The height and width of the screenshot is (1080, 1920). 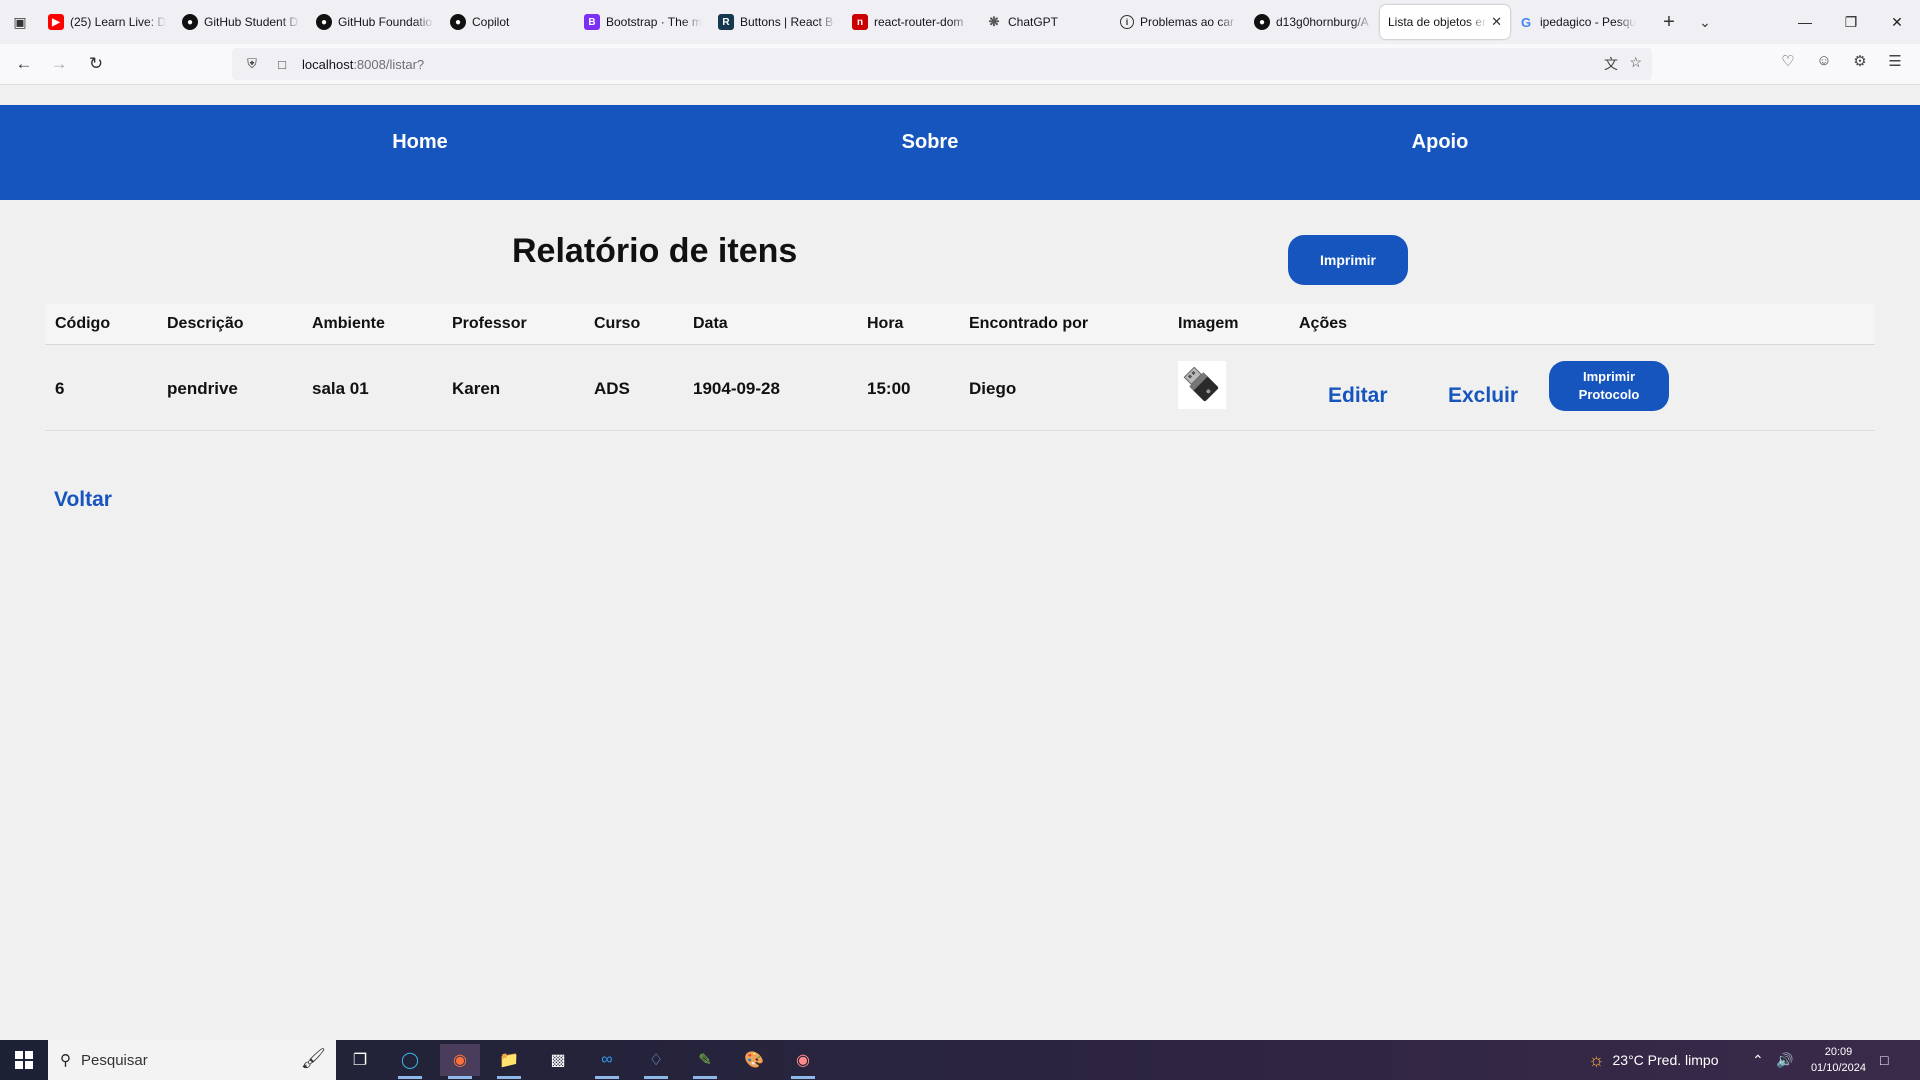 I want to click on paint-icon: 🎨, so click(x=754, y=1060).